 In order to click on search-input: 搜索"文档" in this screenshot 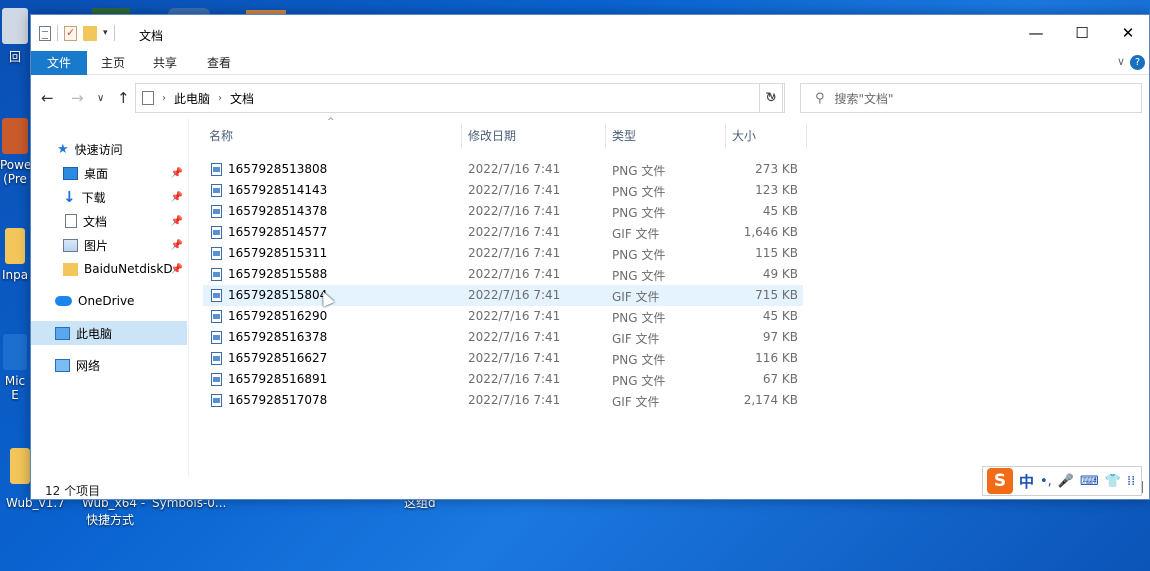, I will do `click(864, 98)`.